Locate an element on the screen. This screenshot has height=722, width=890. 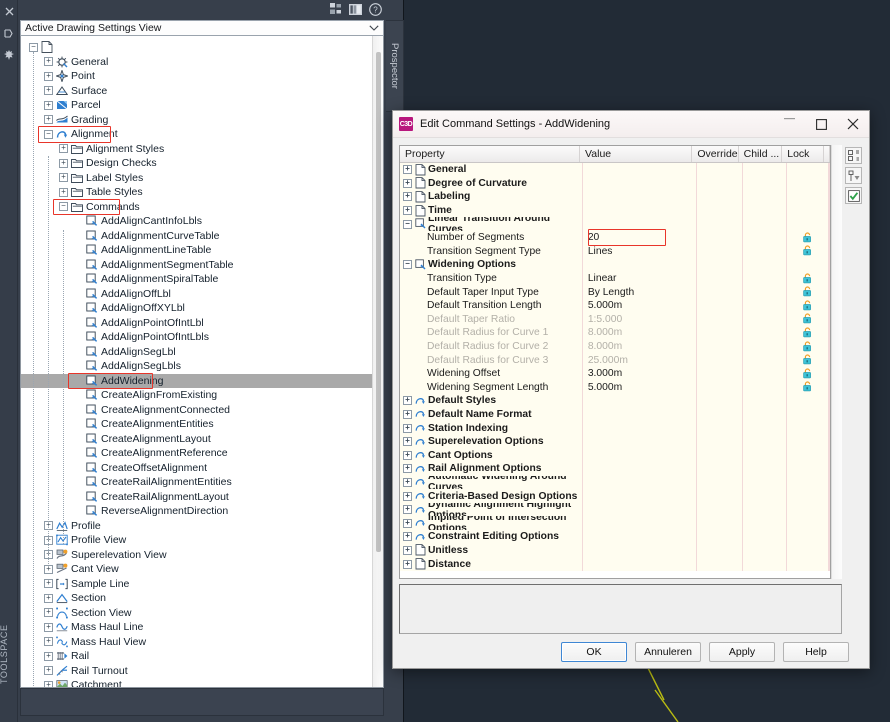
tree-node: − Alignment is located at coordinates (197, 134).